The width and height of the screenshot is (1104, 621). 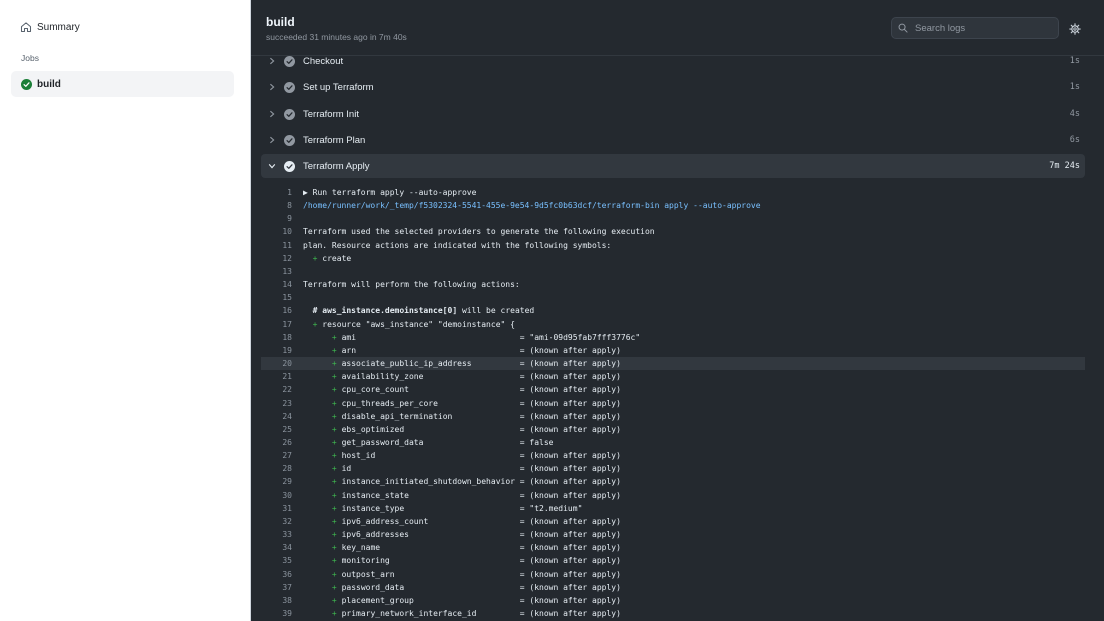 I want to click on line-content: resource "aws_instance" "demoinstance" {, so click(x=418, y=324).